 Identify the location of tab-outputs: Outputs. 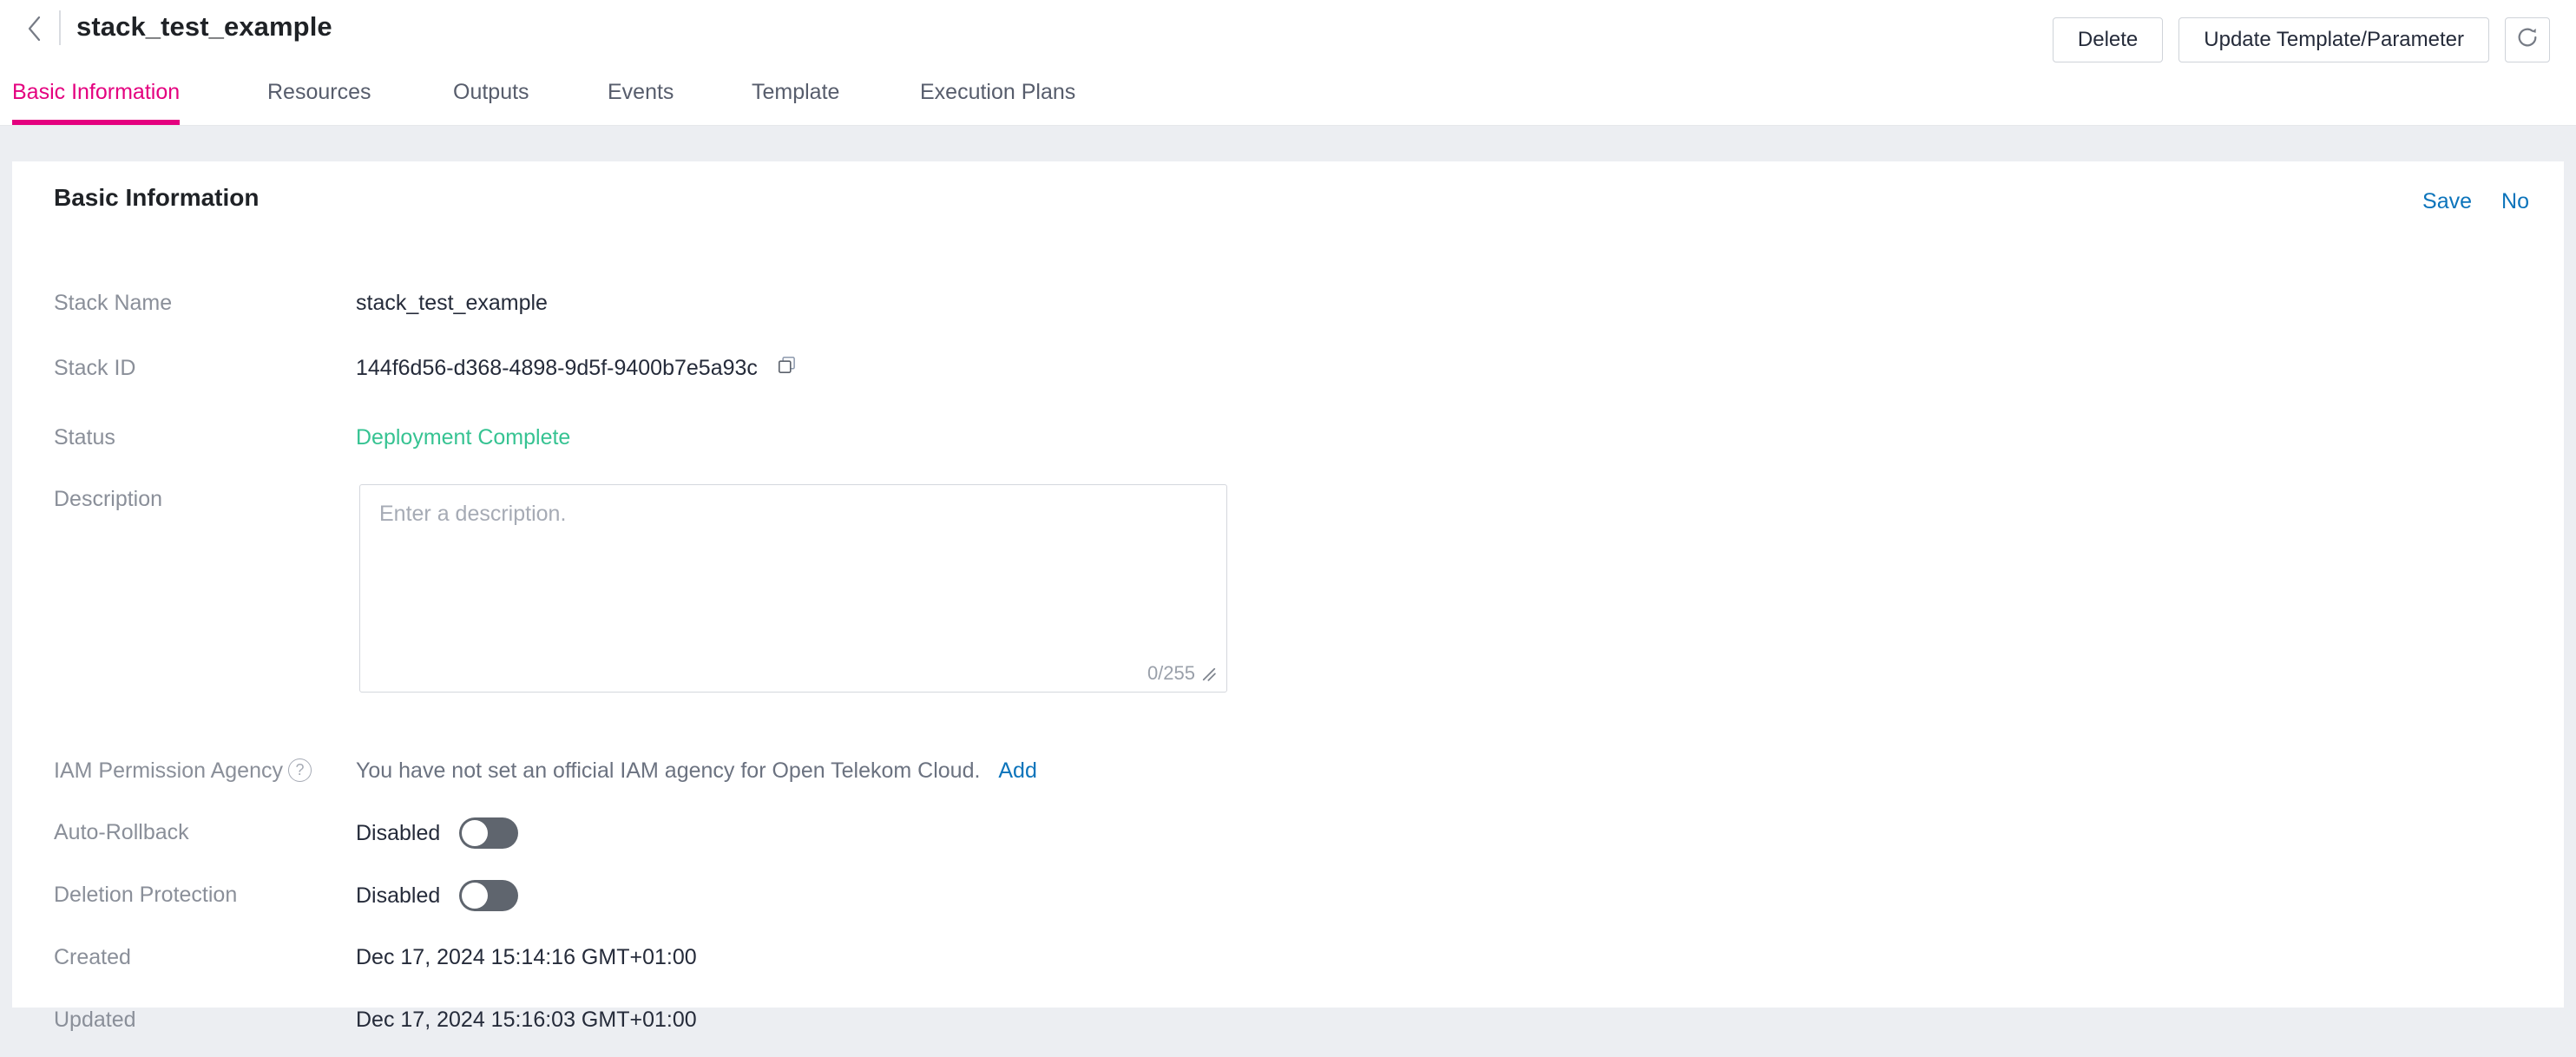
(491, 96).